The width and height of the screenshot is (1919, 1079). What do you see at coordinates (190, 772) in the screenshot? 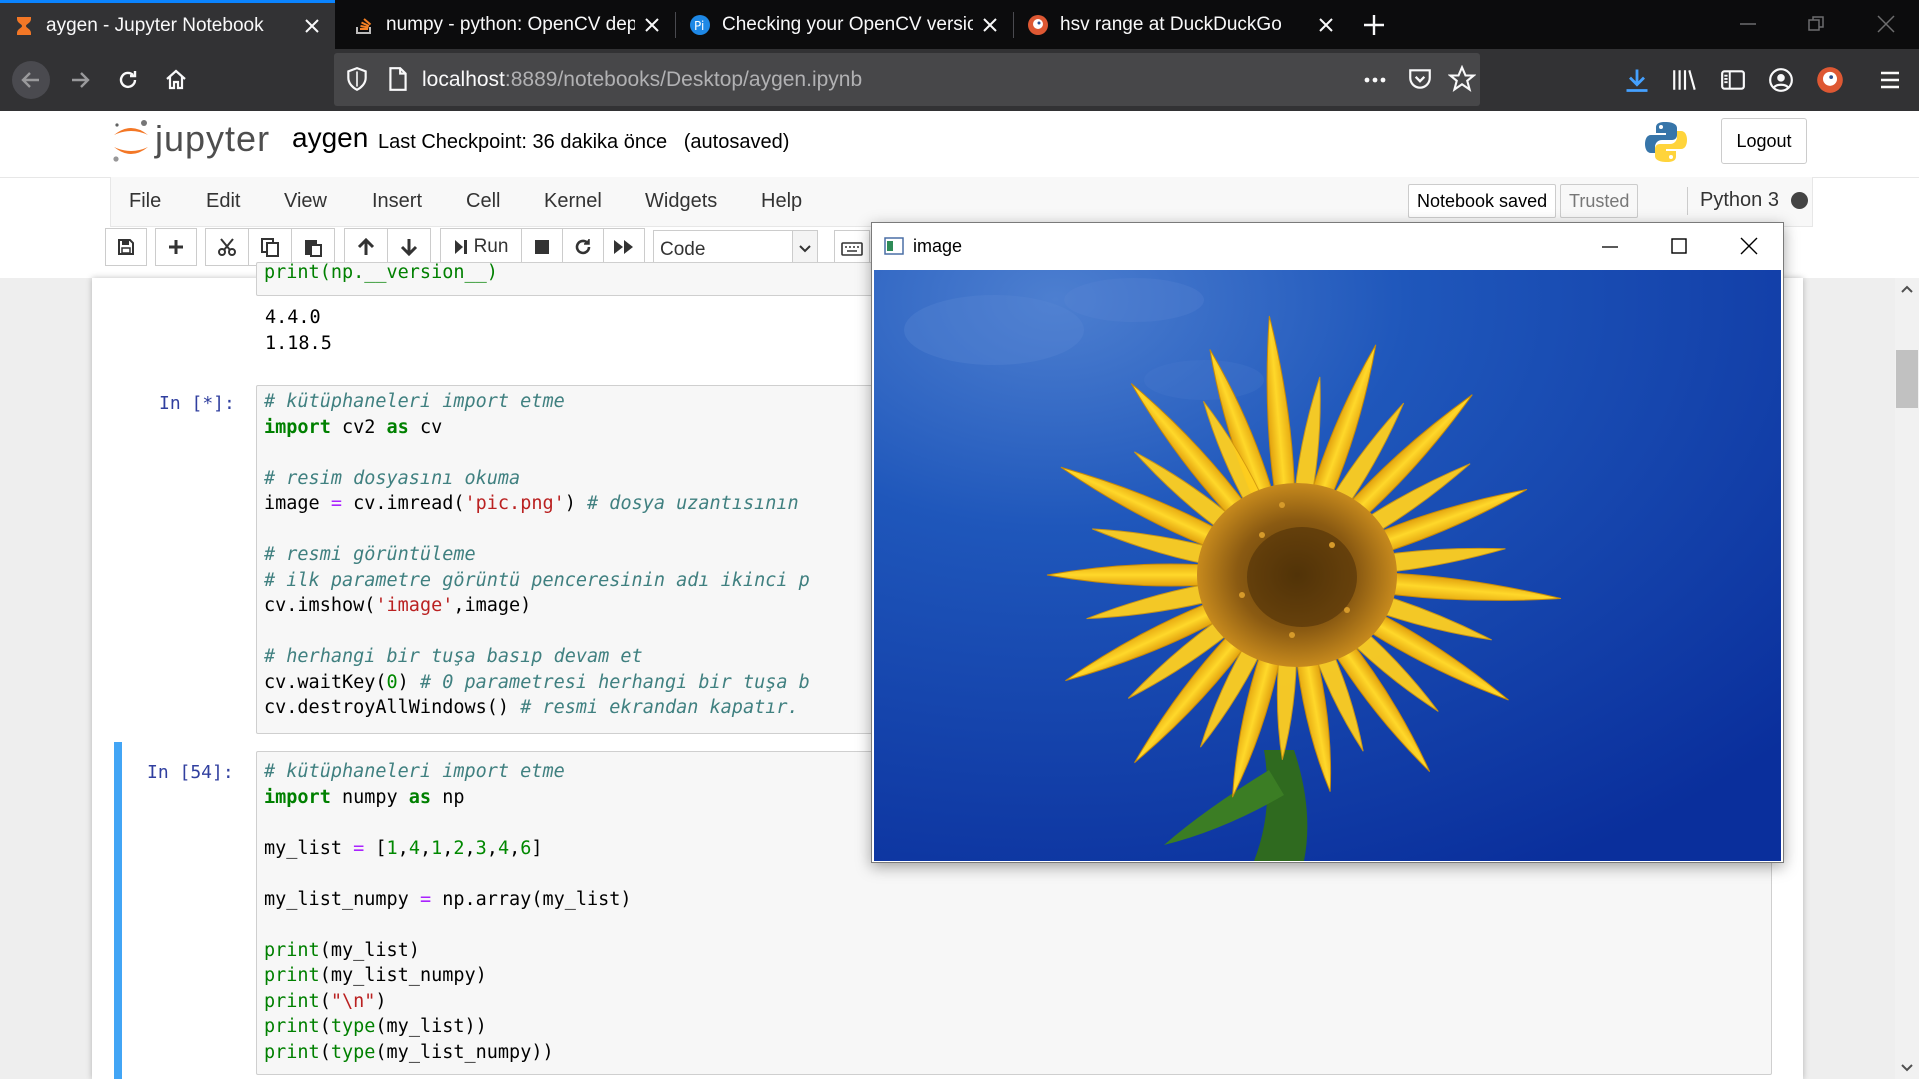
I see `cell-prompt: In [54]:` at bounding box center [190, 772].